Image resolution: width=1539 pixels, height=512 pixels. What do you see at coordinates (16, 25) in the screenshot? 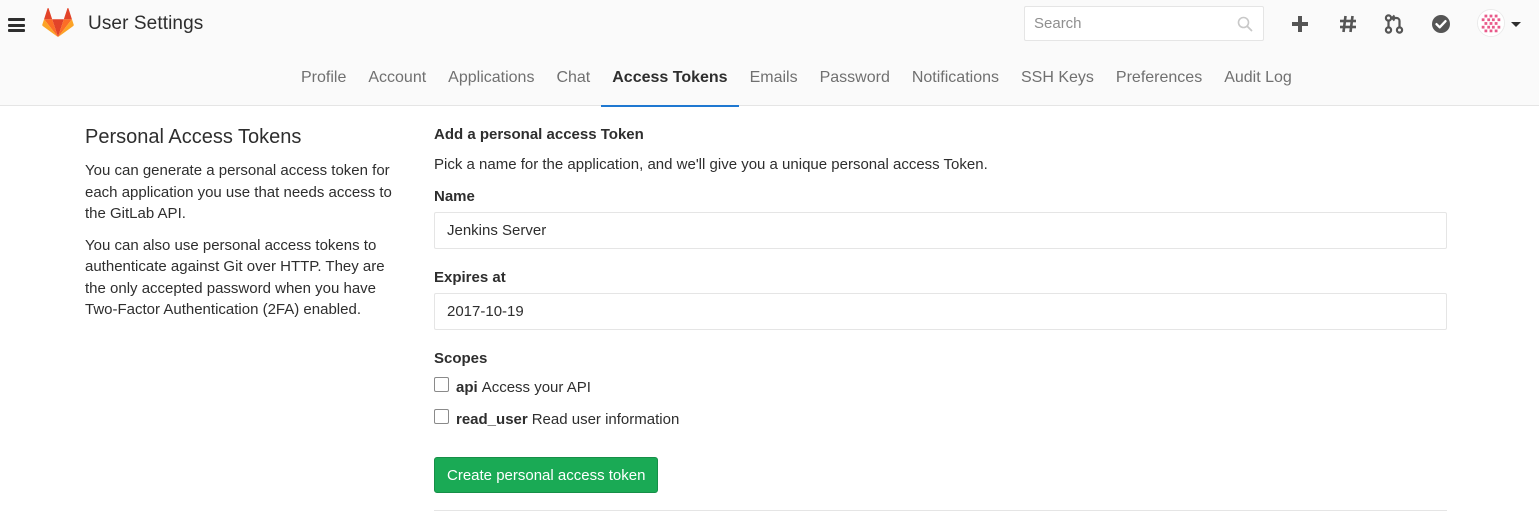
I see `hamburger-icon` at bounding box center [16, 25].